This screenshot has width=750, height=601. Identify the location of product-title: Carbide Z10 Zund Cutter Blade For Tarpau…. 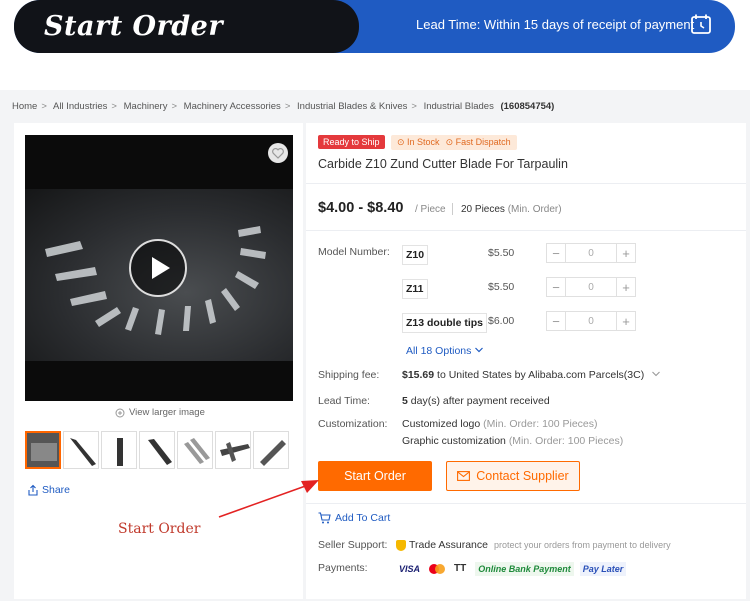
(443, 164).